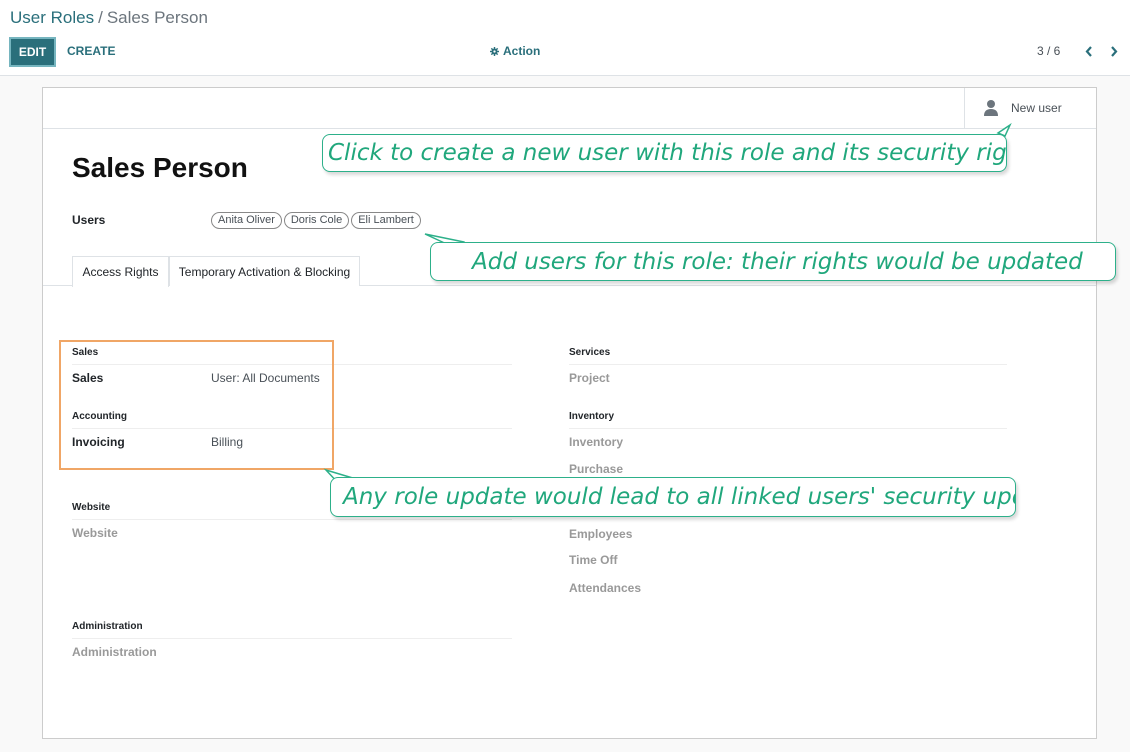  What do you see at coordinates (89, 220) in the screenshot?
I see `users-label: Users` at bounding box center [89, 220].